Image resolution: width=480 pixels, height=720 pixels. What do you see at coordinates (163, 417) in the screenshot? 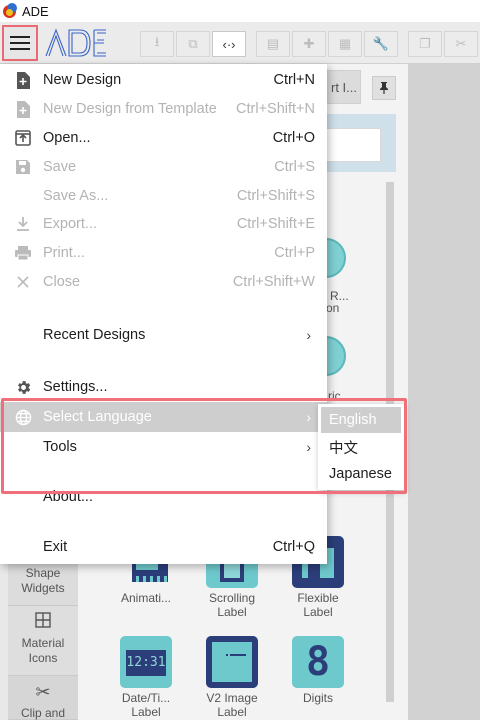
I see `menu-item-select-language: Select Language ›` at bounding box center [163, 417].